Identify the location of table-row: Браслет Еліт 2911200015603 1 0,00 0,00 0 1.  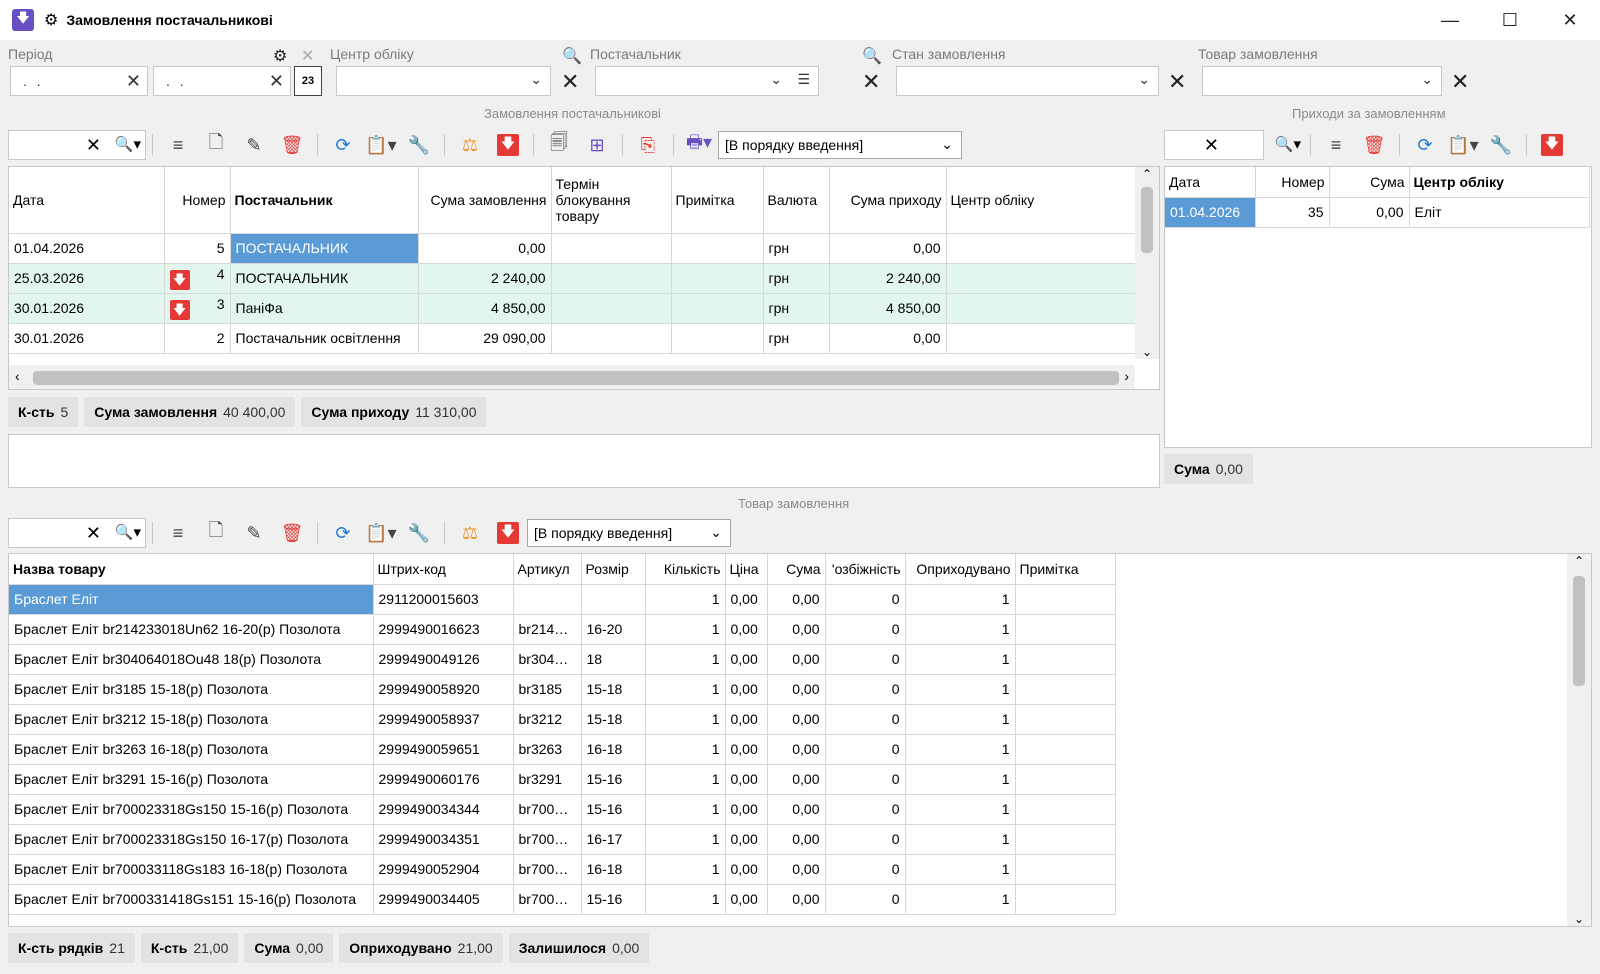
(562, 599).